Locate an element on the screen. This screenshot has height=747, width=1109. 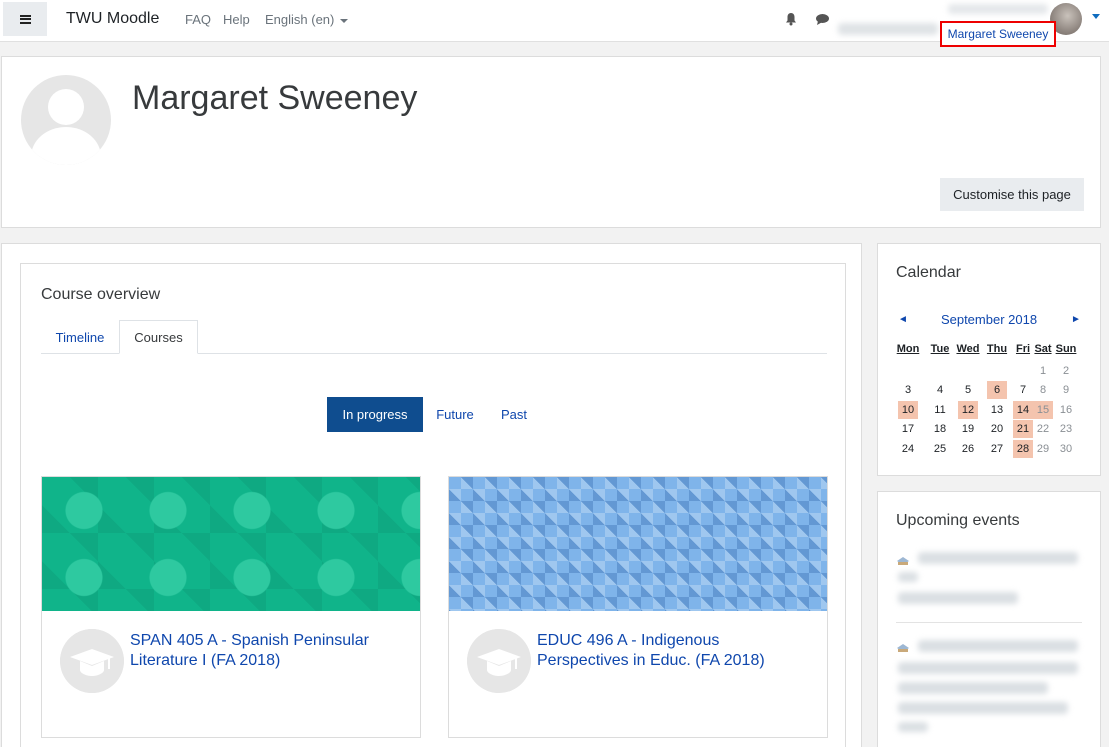
page-title: Margaret Sweeney is located at coordinates (275, 98).